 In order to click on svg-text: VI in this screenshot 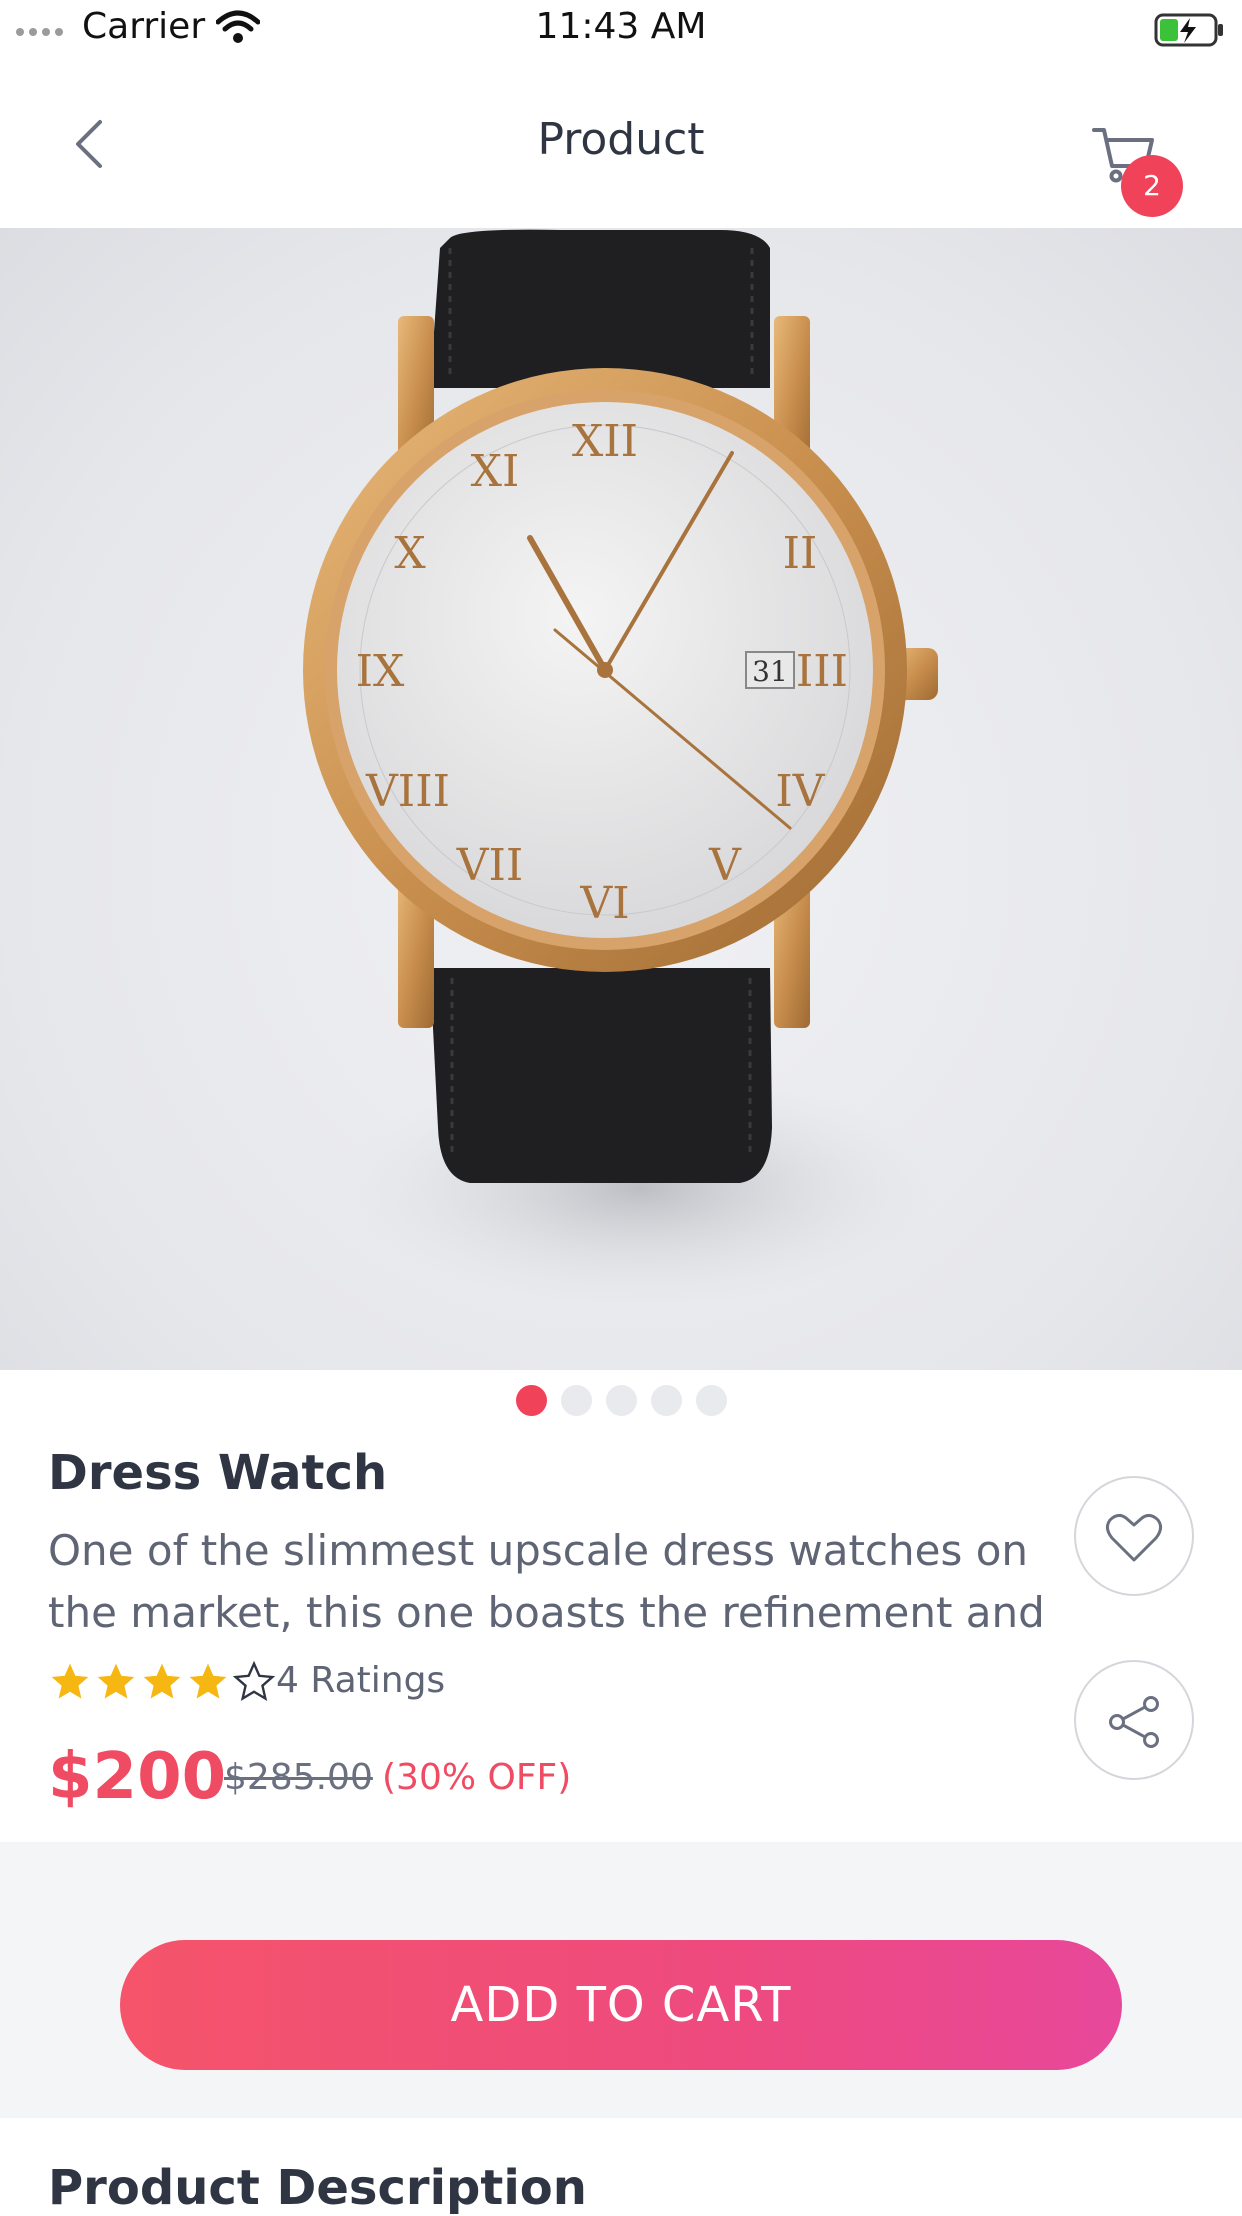, I will do `click(604, 903)`.